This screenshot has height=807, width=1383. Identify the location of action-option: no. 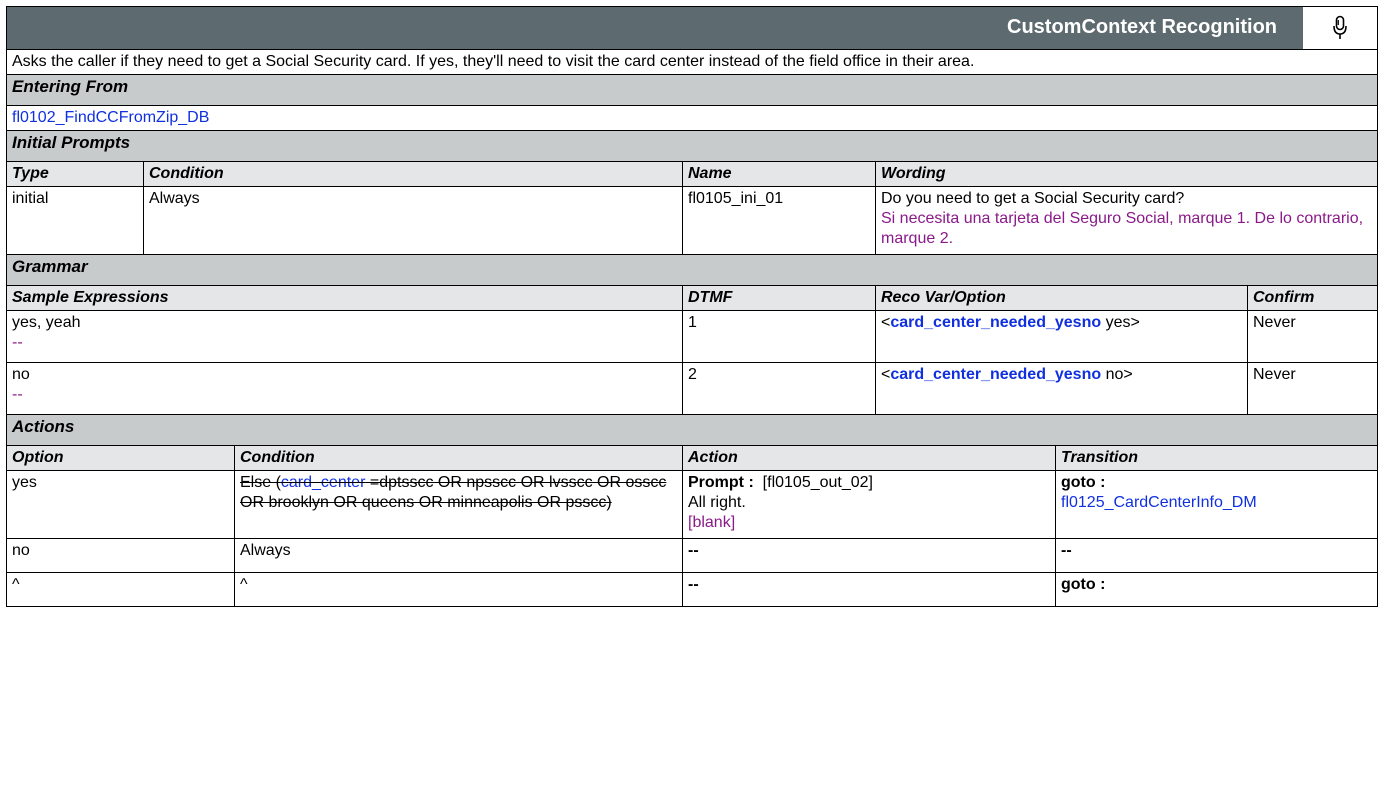
(120, 555).